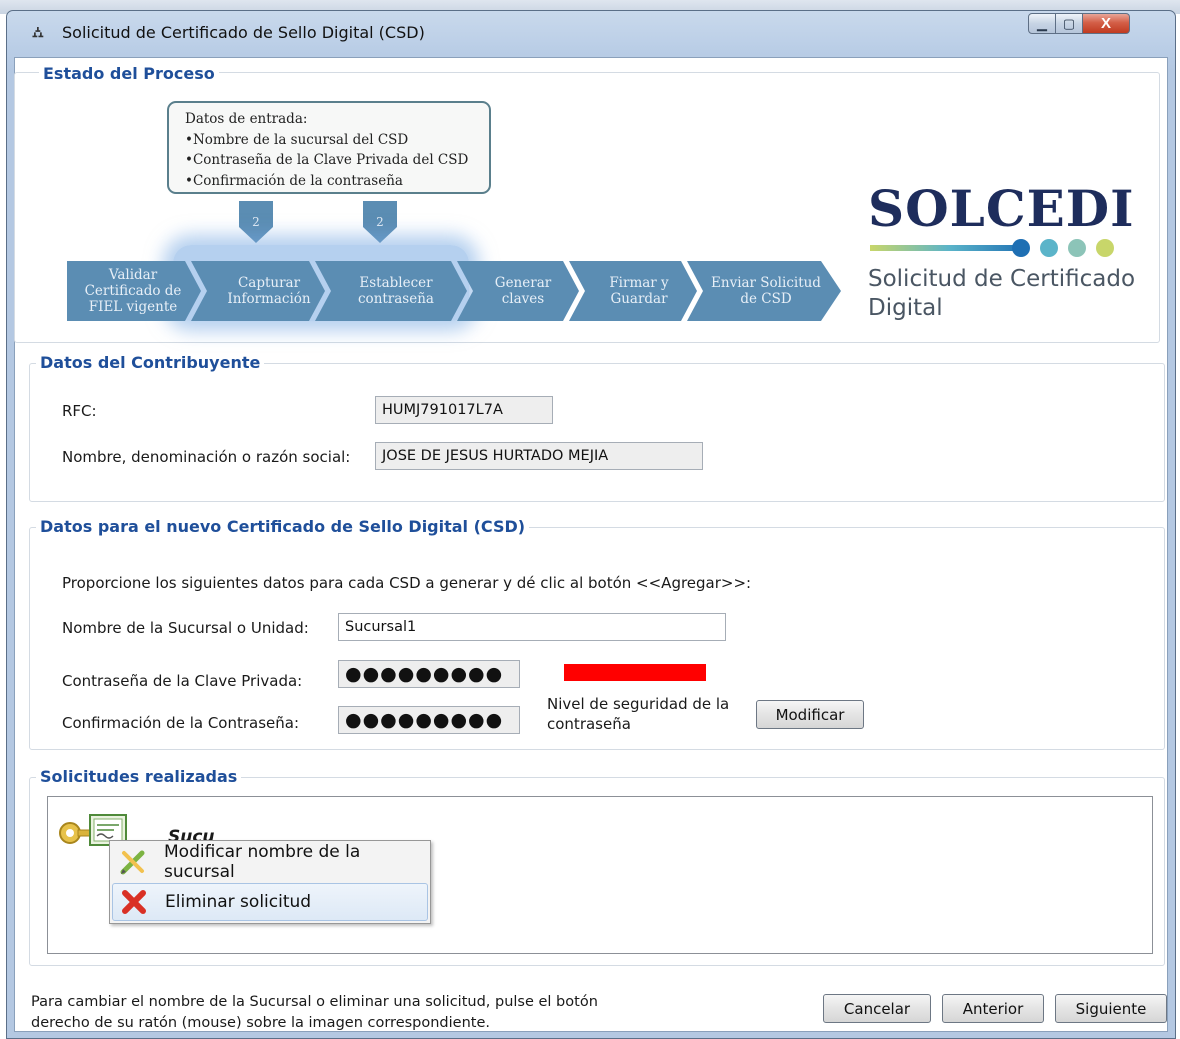  What do you see at coordinates (1106, 23) in the screenshot?
I see `close-button: X` at bounding box center [1106, 23].